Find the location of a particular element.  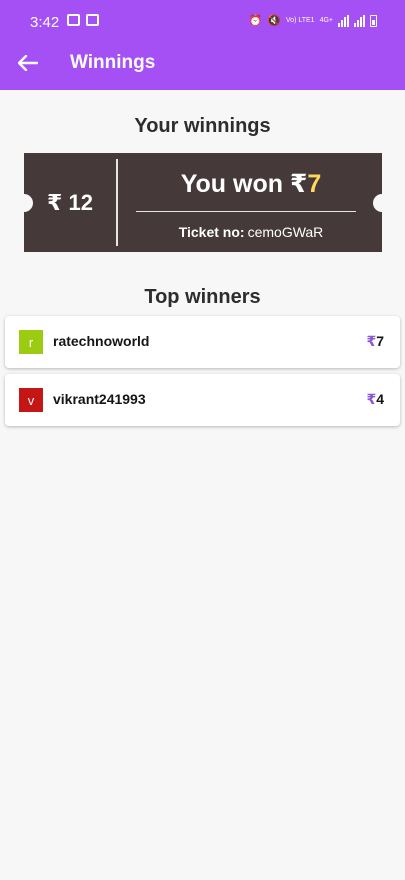

winner-amount-value: 4 is located at coordinates (380, 399).